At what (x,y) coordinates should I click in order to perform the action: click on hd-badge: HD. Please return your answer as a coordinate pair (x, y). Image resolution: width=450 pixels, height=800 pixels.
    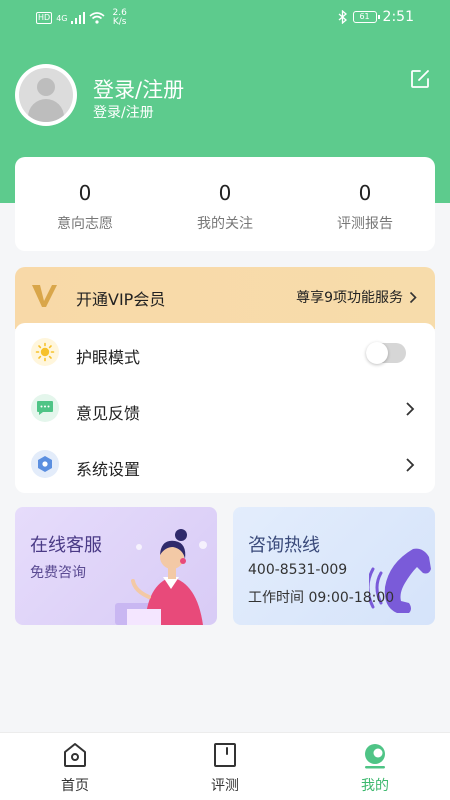
    Looking at the image, I should click on (44, 18).